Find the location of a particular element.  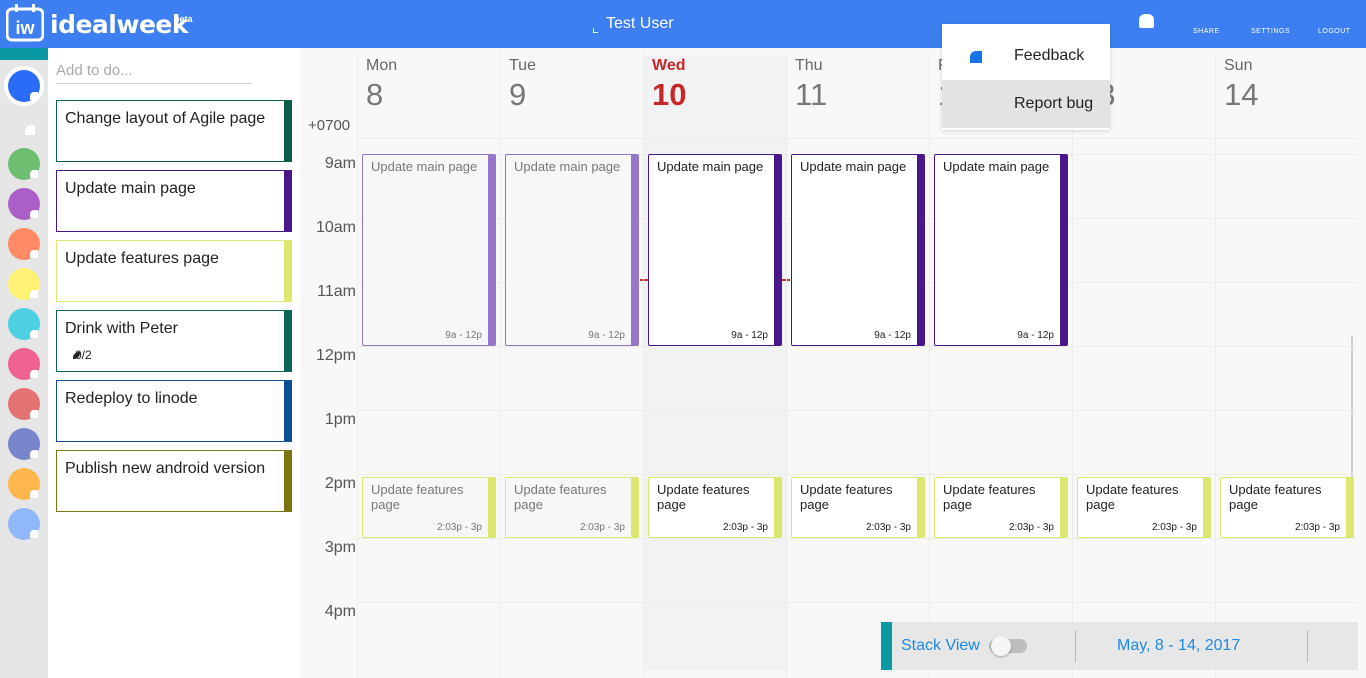

day-name-sun: Sun is located at coordinates (1238, 65).